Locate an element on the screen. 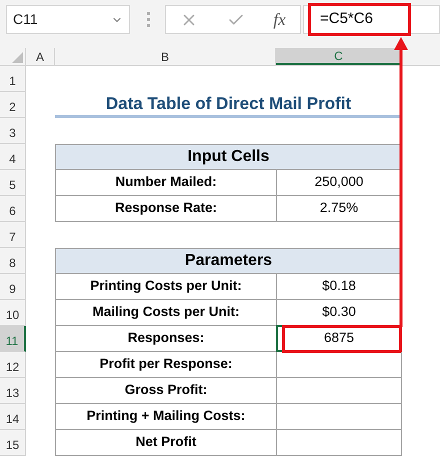  formula-input: =C5*C6 is located at coordinates (371, 19).